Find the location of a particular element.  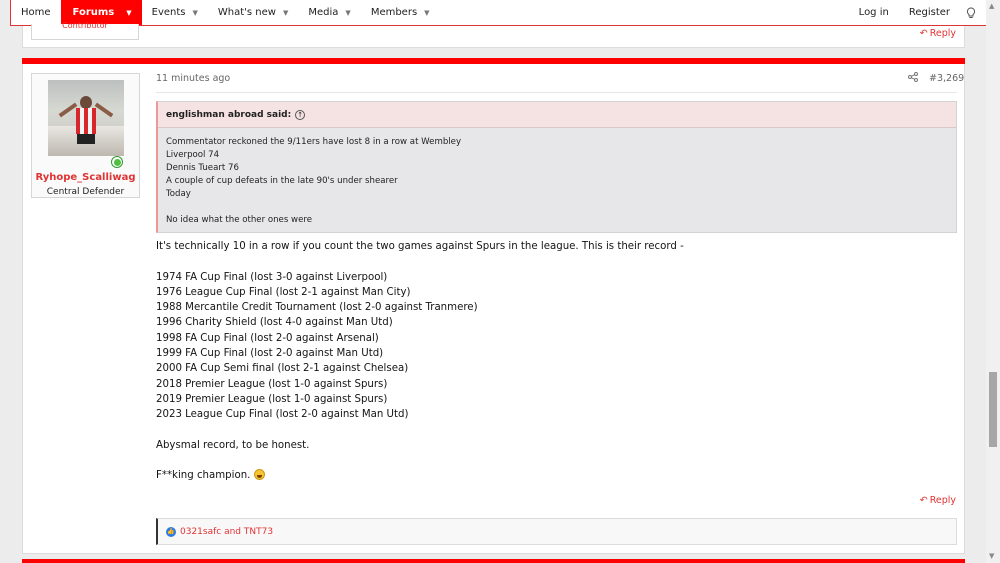

like-icon: 👍 is located at coordinates (171, 531).